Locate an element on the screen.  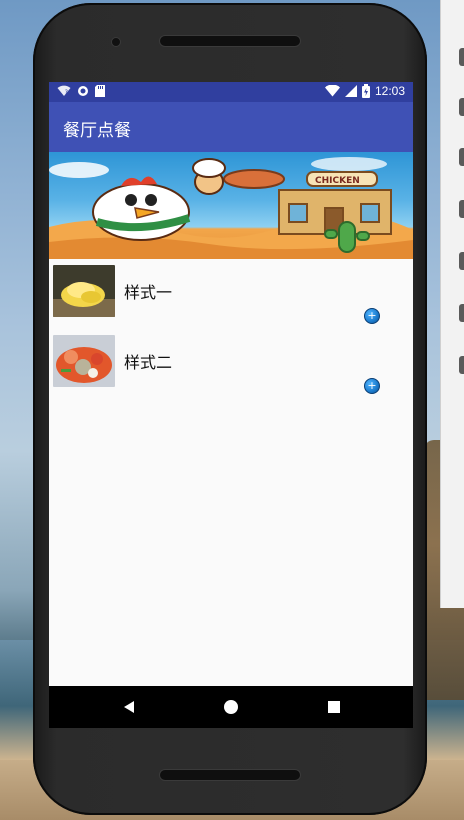
restaurant-banner-image: CHICKEN is located at coordinates (231, 205).